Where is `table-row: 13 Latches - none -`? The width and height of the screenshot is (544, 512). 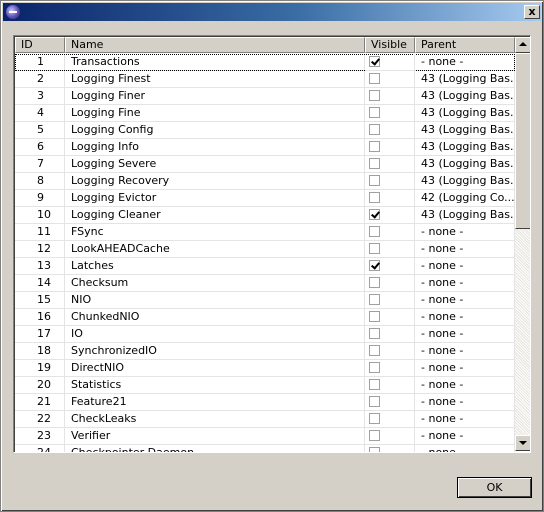
table-row: 13 Latches - none - is located at coordinates (265, 266).